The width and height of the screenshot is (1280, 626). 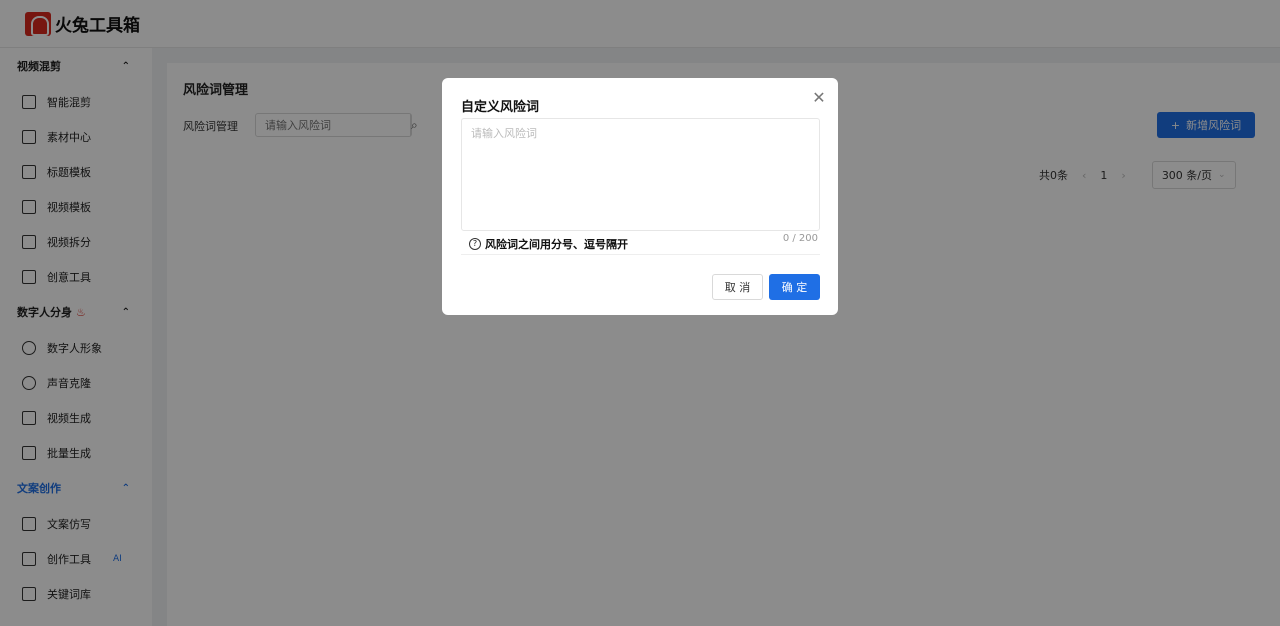 I want to click on char-counter: 0 / 200, so click(x=800, y=238).